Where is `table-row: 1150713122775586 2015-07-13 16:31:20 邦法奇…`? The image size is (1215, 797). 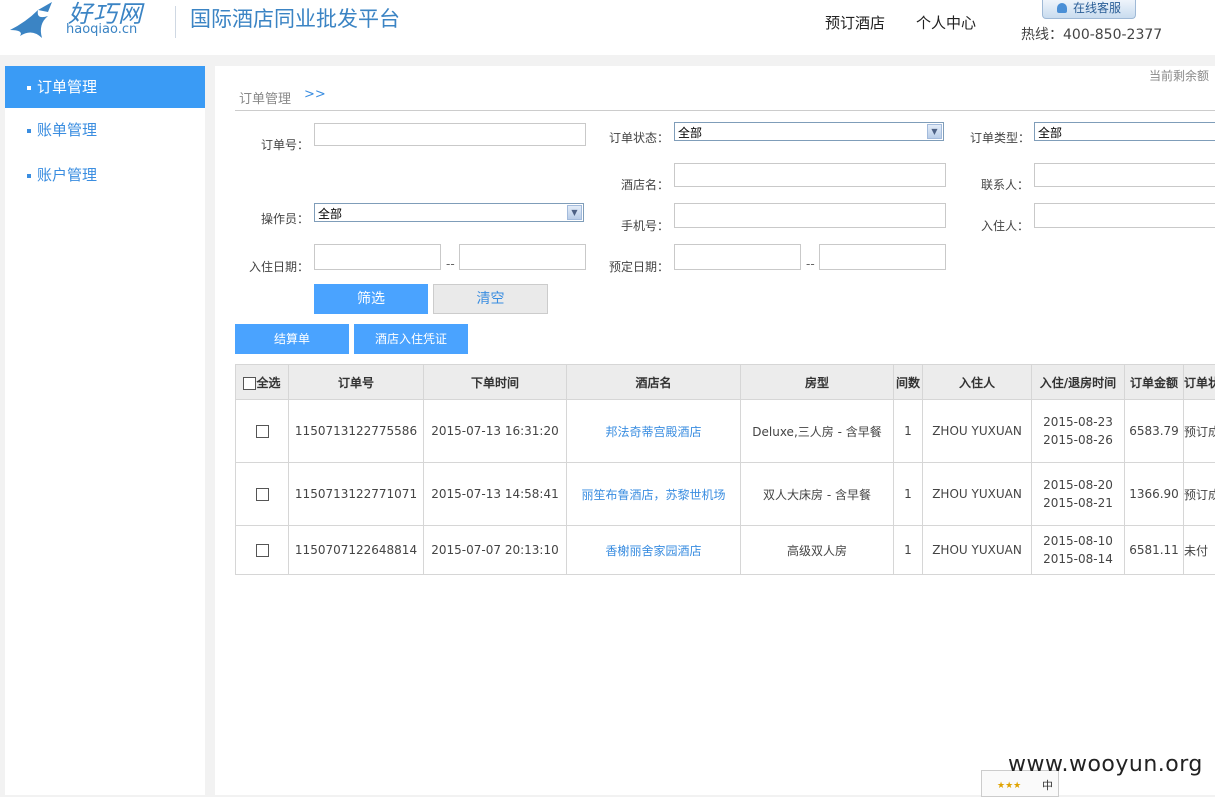 table-row: 1150713122775586 2015-07-13 16:31:20 邦法奇… is located at coordinates (725, 431).